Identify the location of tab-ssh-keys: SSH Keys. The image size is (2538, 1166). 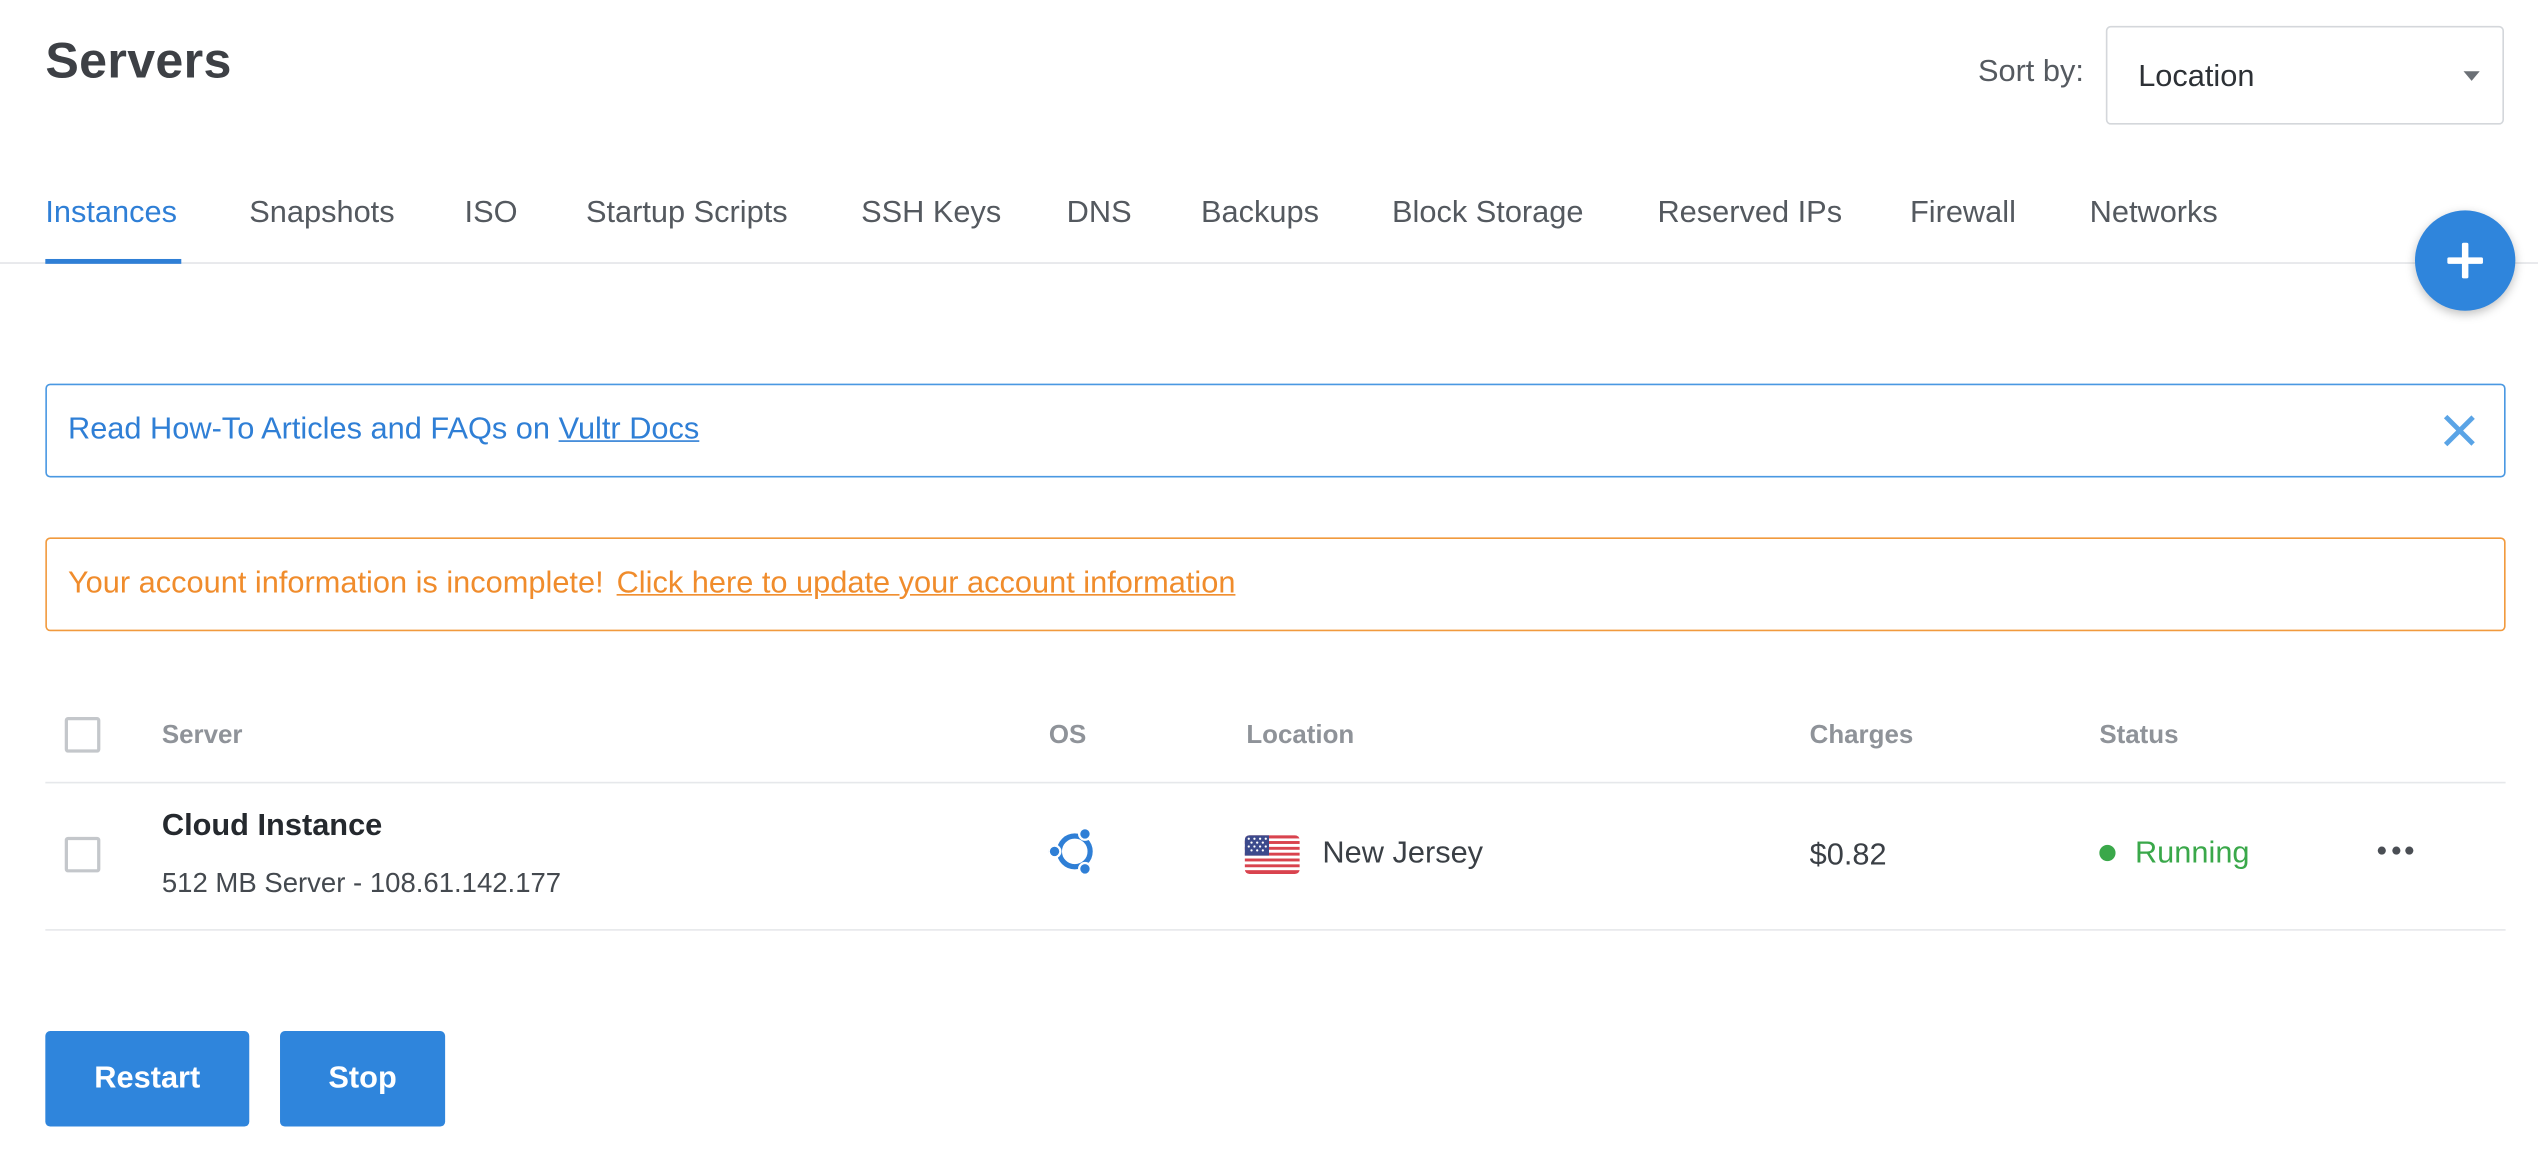
(931, 214).